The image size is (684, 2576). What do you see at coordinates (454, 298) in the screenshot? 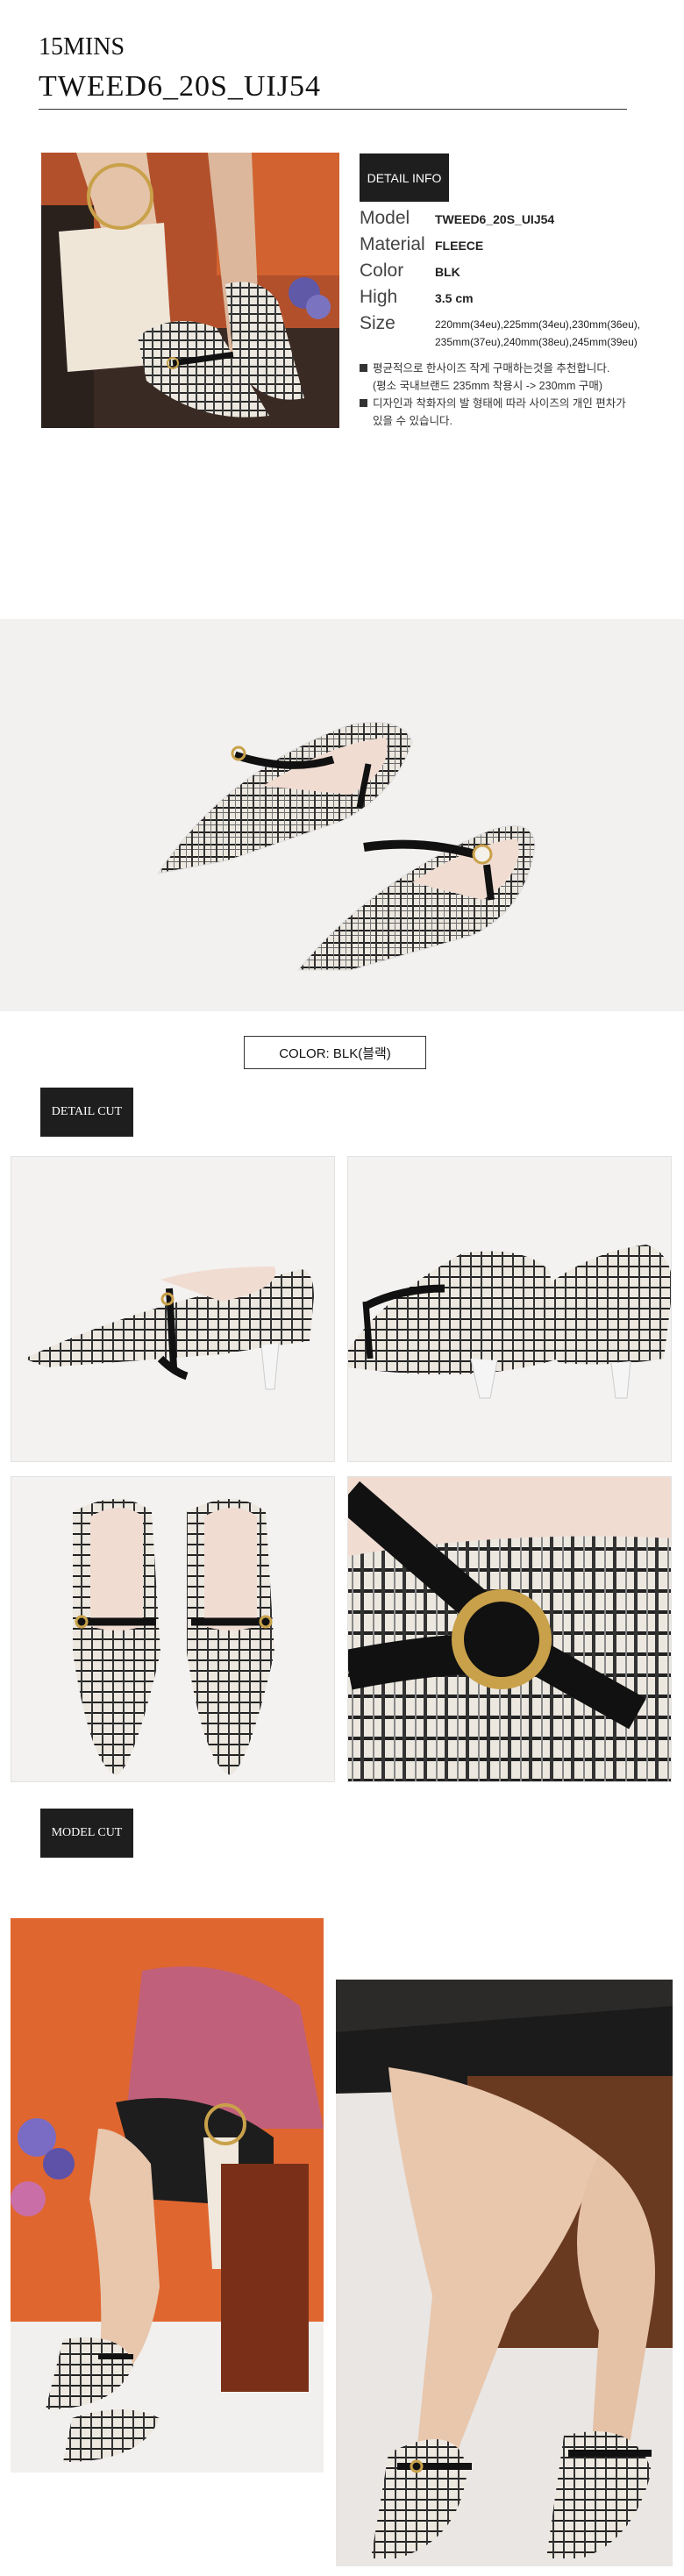
I see `spec-value: 3.5 cm` at bounding box center [454, 298].